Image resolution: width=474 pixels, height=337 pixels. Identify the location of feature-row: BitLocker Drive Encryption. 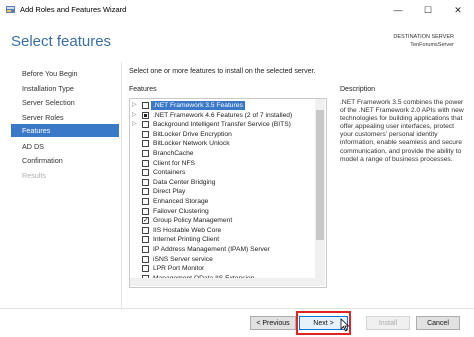
(223, 134).